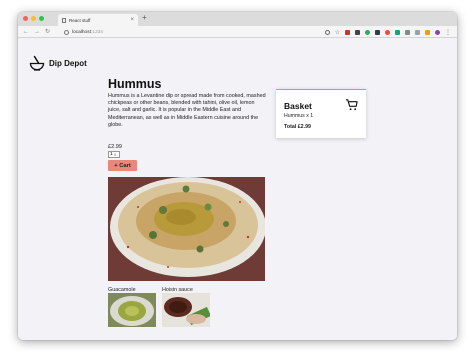 This screenshot has height=364, width=474. I want to click on page-icon, so click(64, 20).